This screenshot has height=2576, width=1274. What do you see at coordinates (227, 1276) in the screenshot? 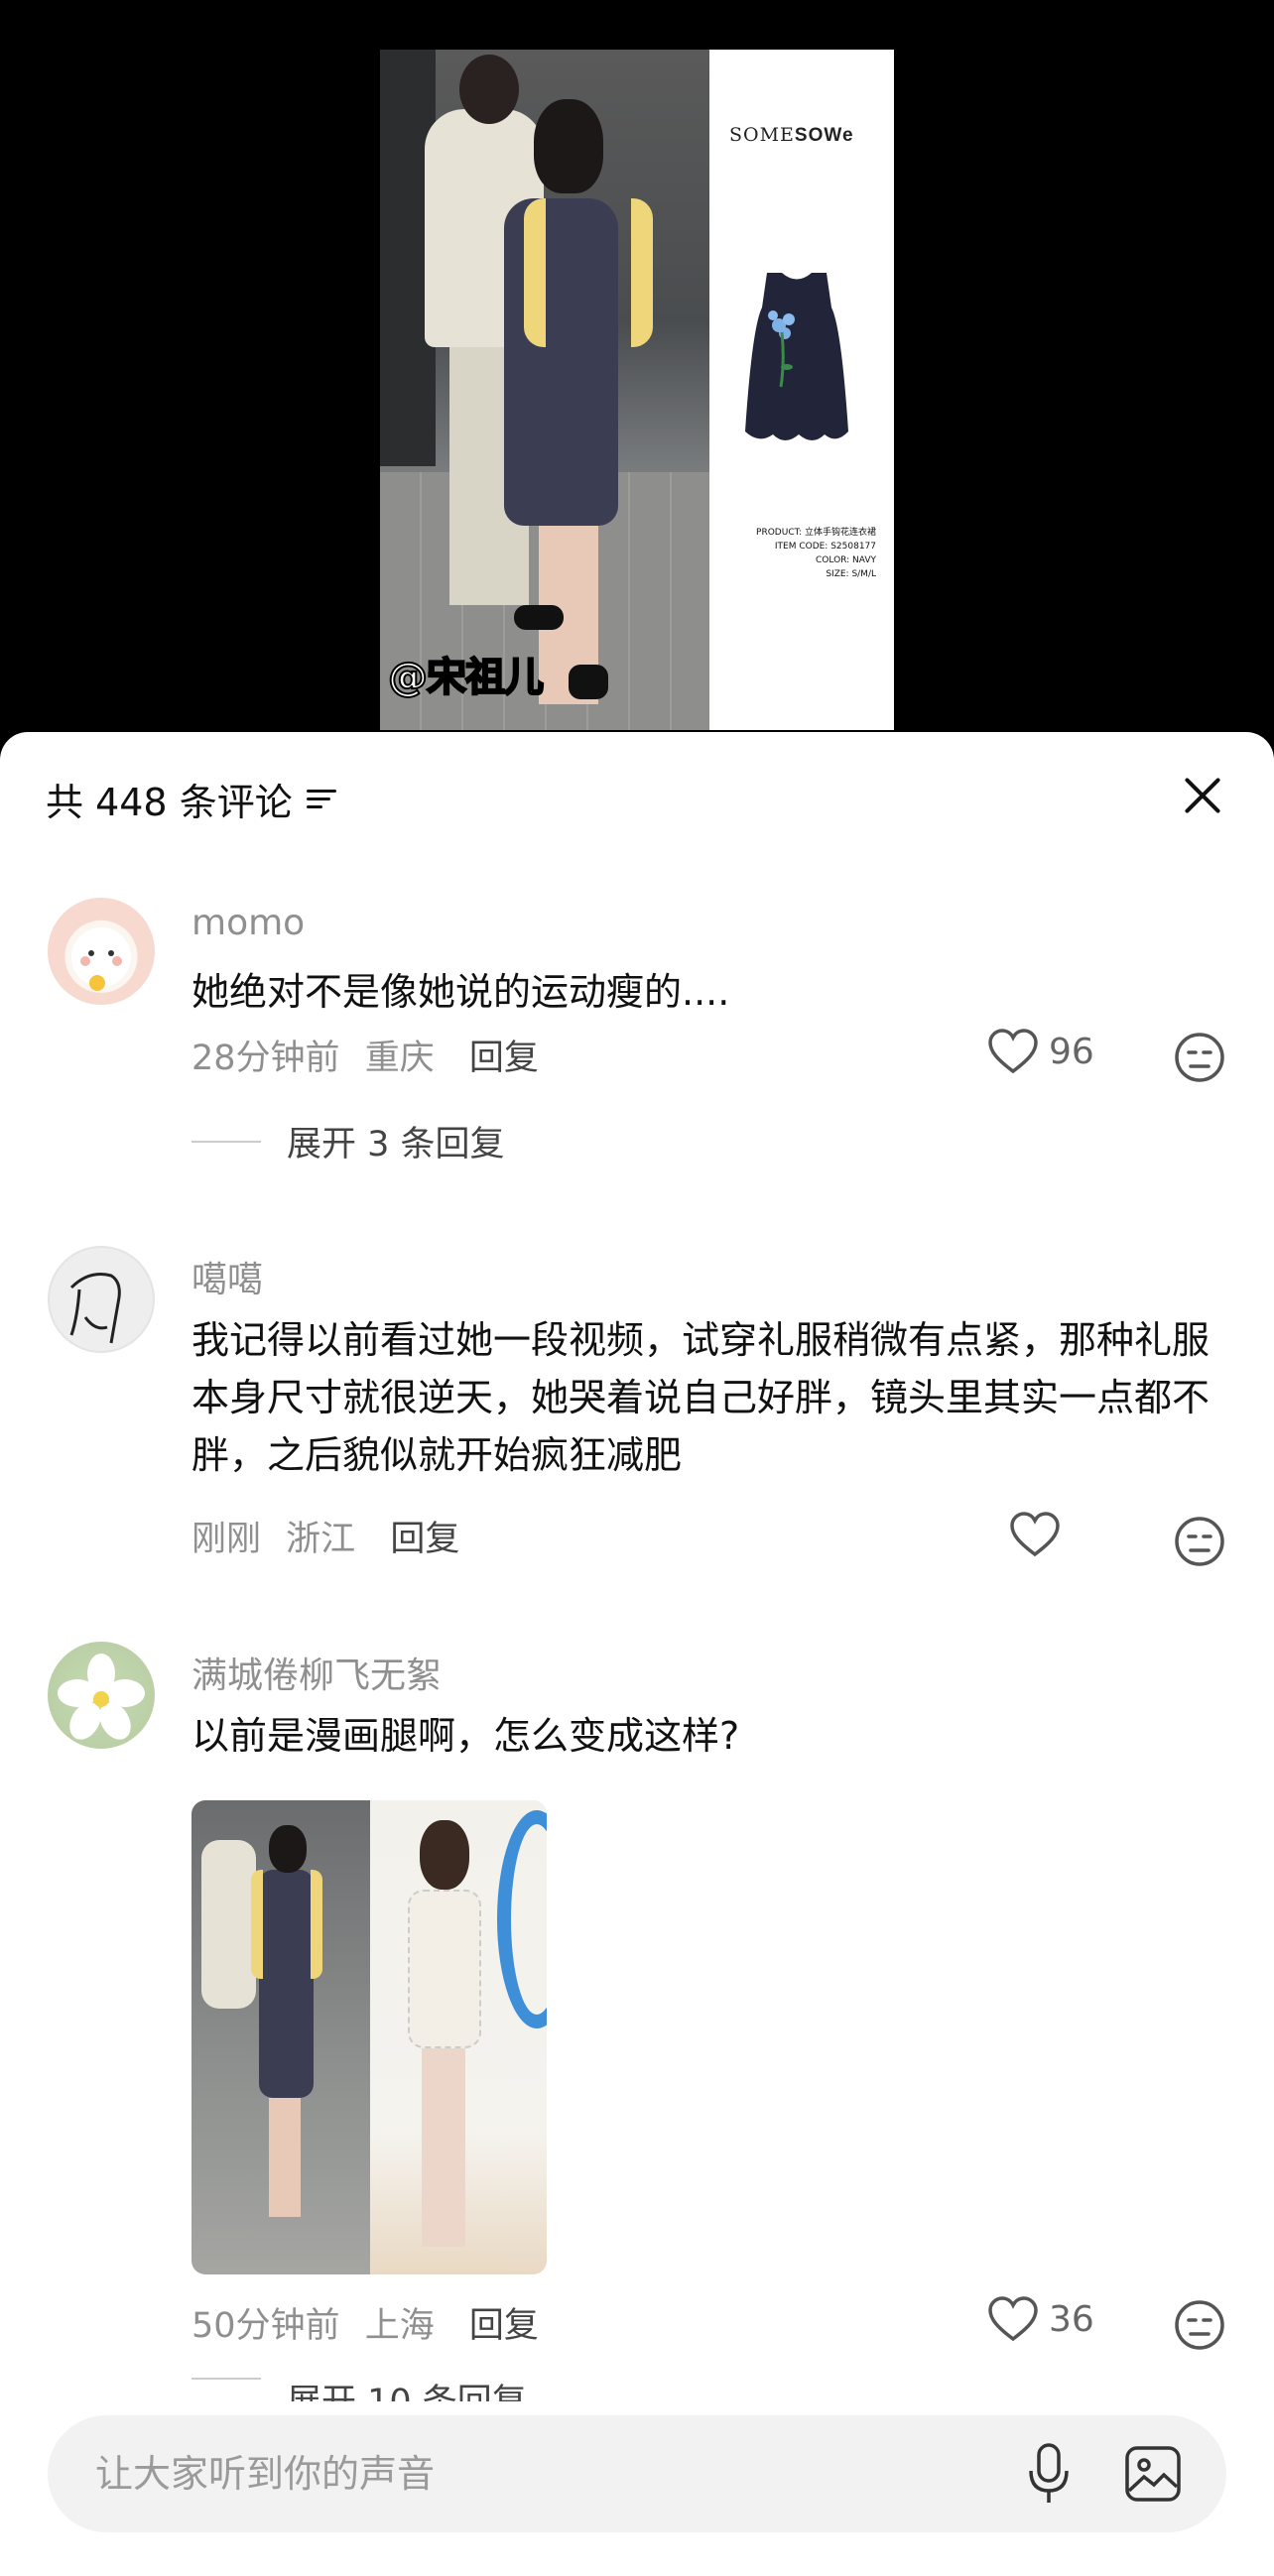
I see `comment-username: 噶噶` at bounding box center [227, 1276].